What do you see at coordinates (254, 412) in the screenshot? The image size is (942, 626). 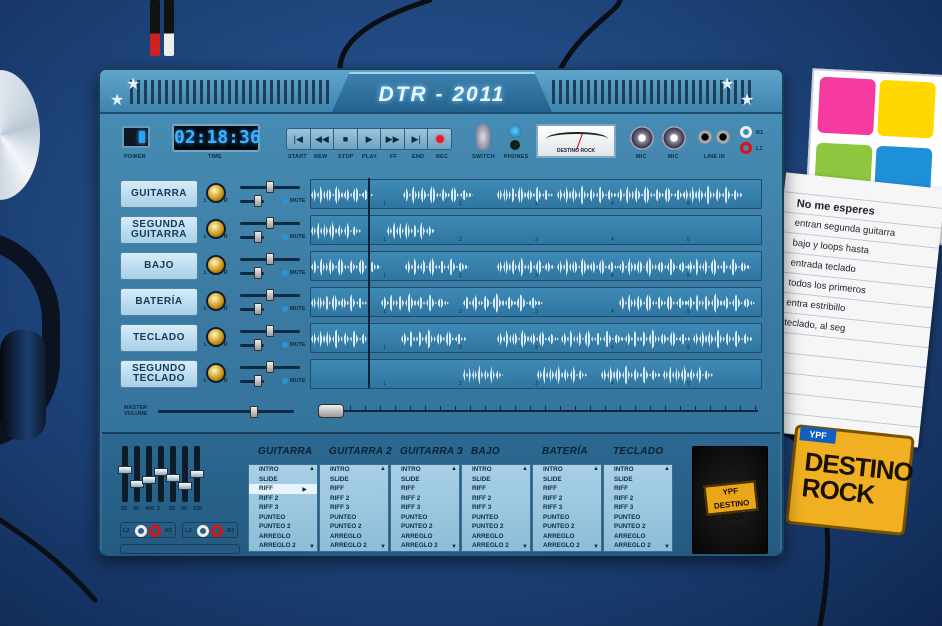 I see `master-volume-handle` at bounding box center [254, 412].